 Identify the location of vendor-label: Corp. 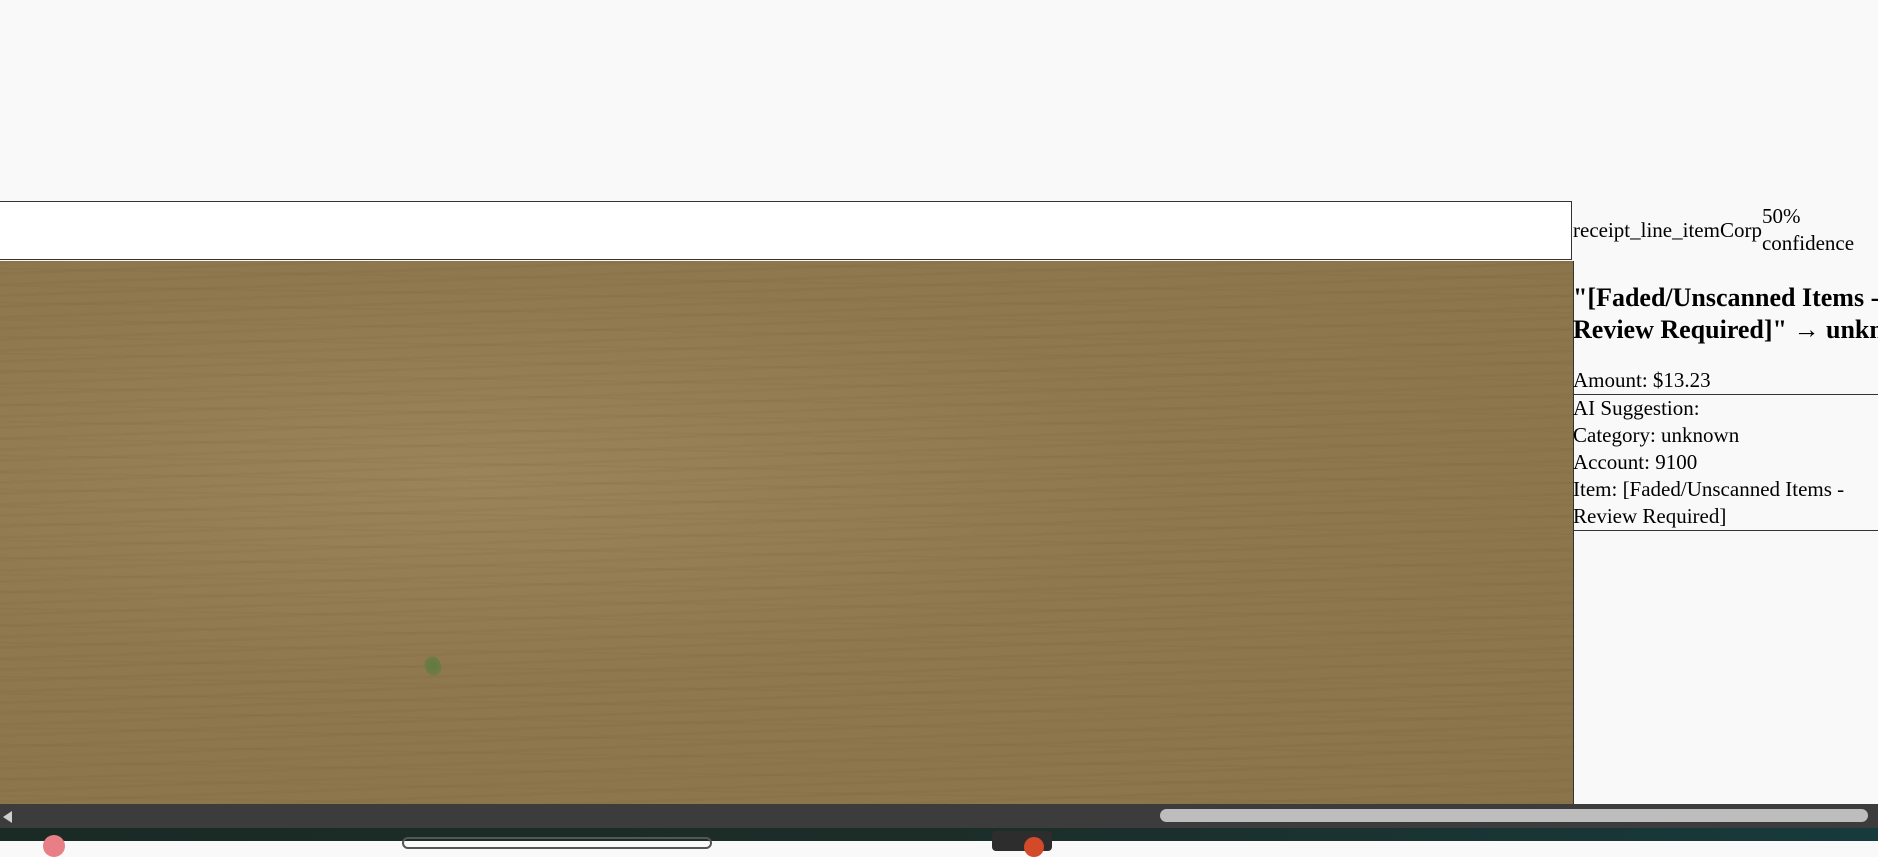
(1740, 230).